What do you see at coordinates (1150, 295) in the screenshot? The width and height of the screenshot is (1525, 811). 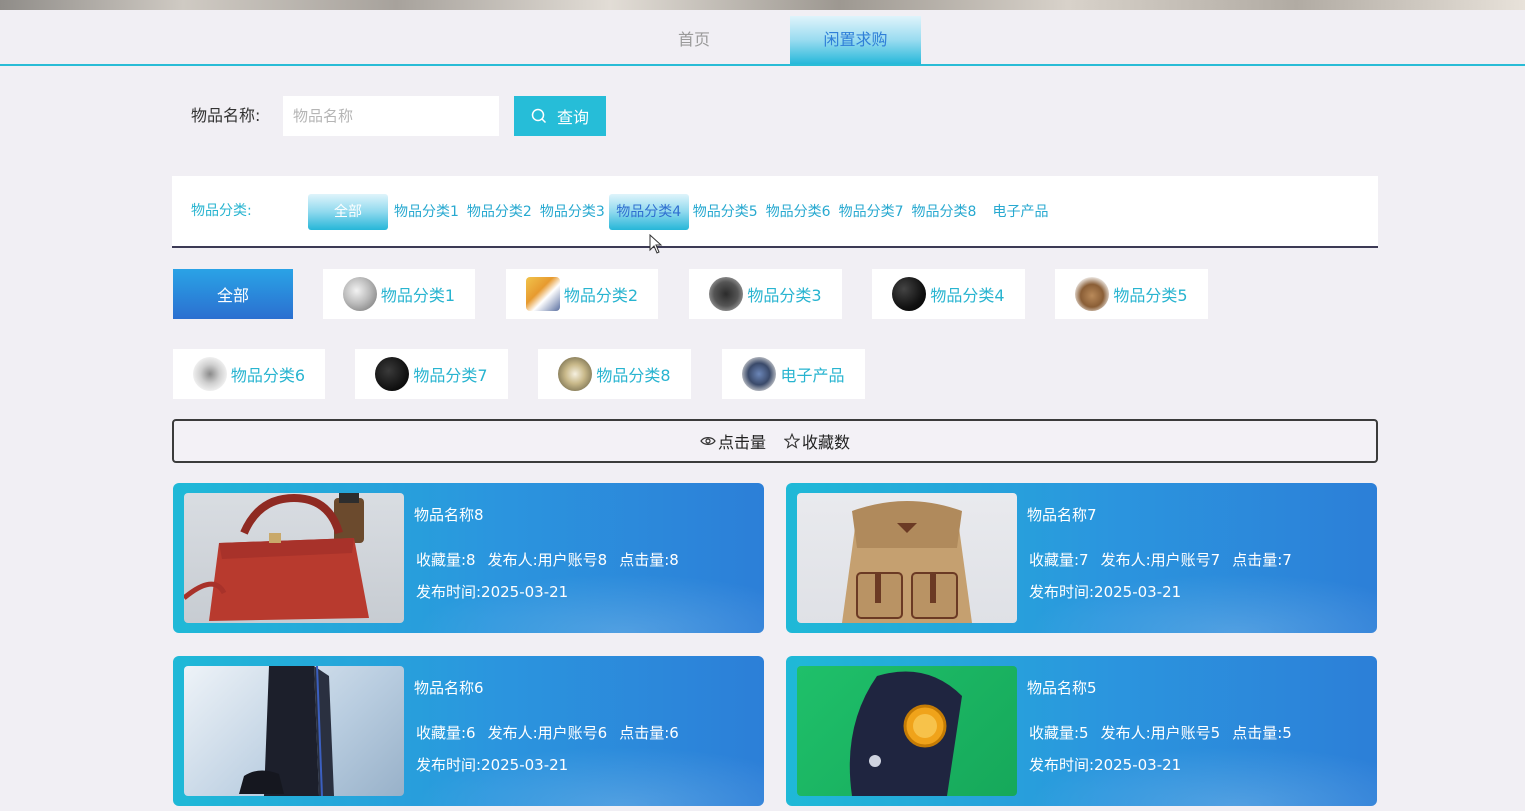 I see `category-card-label: 物品分类5` at bounding box center [1150, 295].